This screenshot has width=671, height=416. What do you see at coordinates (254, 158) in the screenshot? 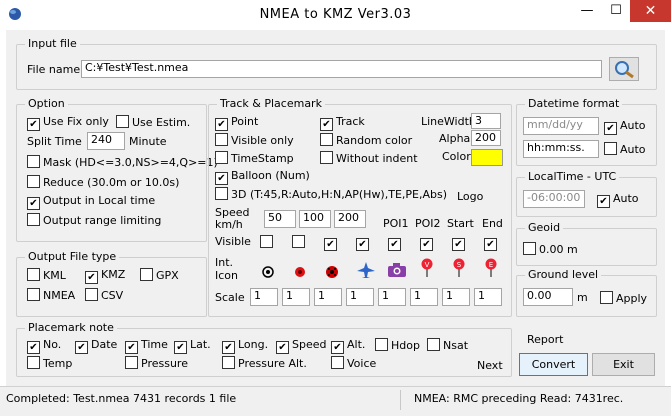
I see `timestamp-checkbox: TimeStamp` at bounding box center [254, 158].